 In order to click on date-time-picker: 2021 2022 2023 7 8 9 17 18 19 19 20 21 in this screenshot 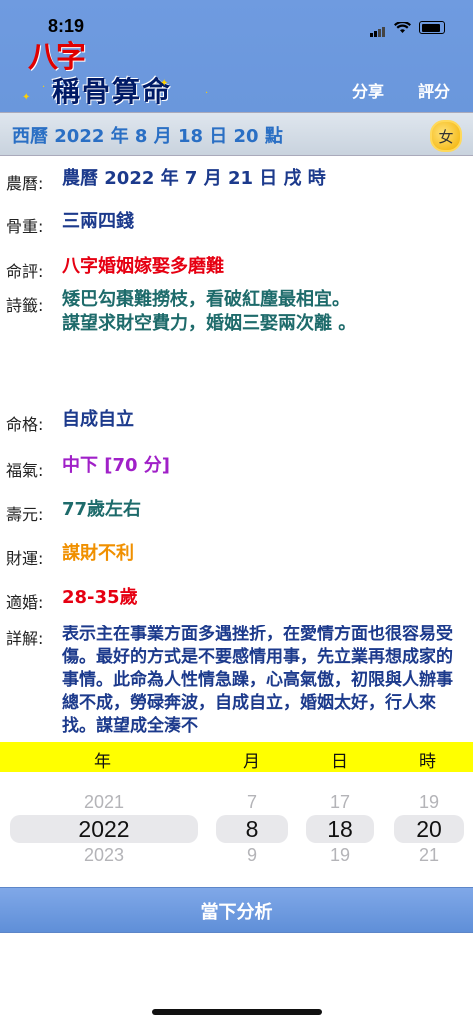, I will do `click(236, 829)`.